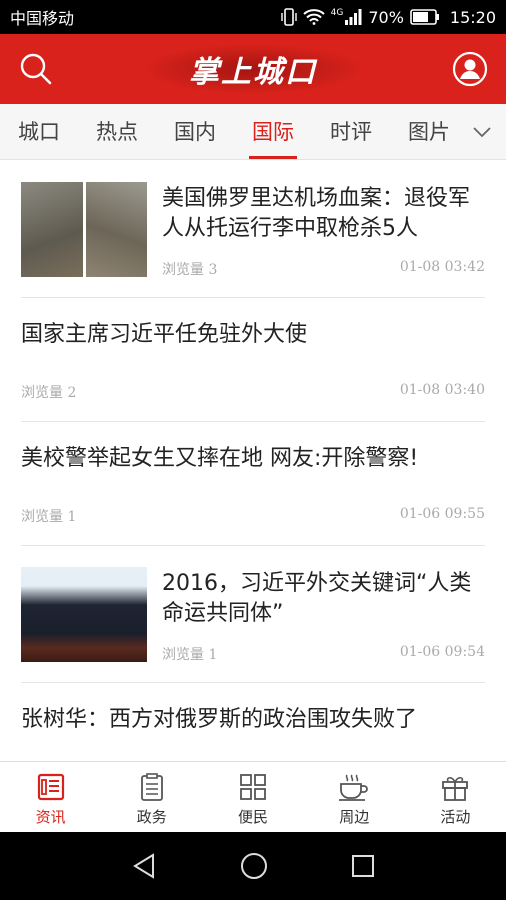  What do you see at coordinates (190, 270) in the screenshot?
I see `view-count: 浏览量 3` at bounding box center [190, 270].